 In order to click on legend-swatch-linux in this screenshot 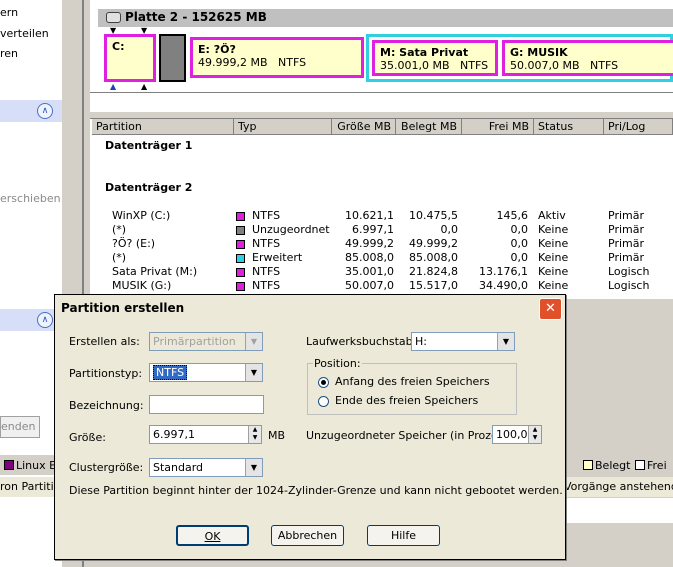, I will do `click(9, 465)`.